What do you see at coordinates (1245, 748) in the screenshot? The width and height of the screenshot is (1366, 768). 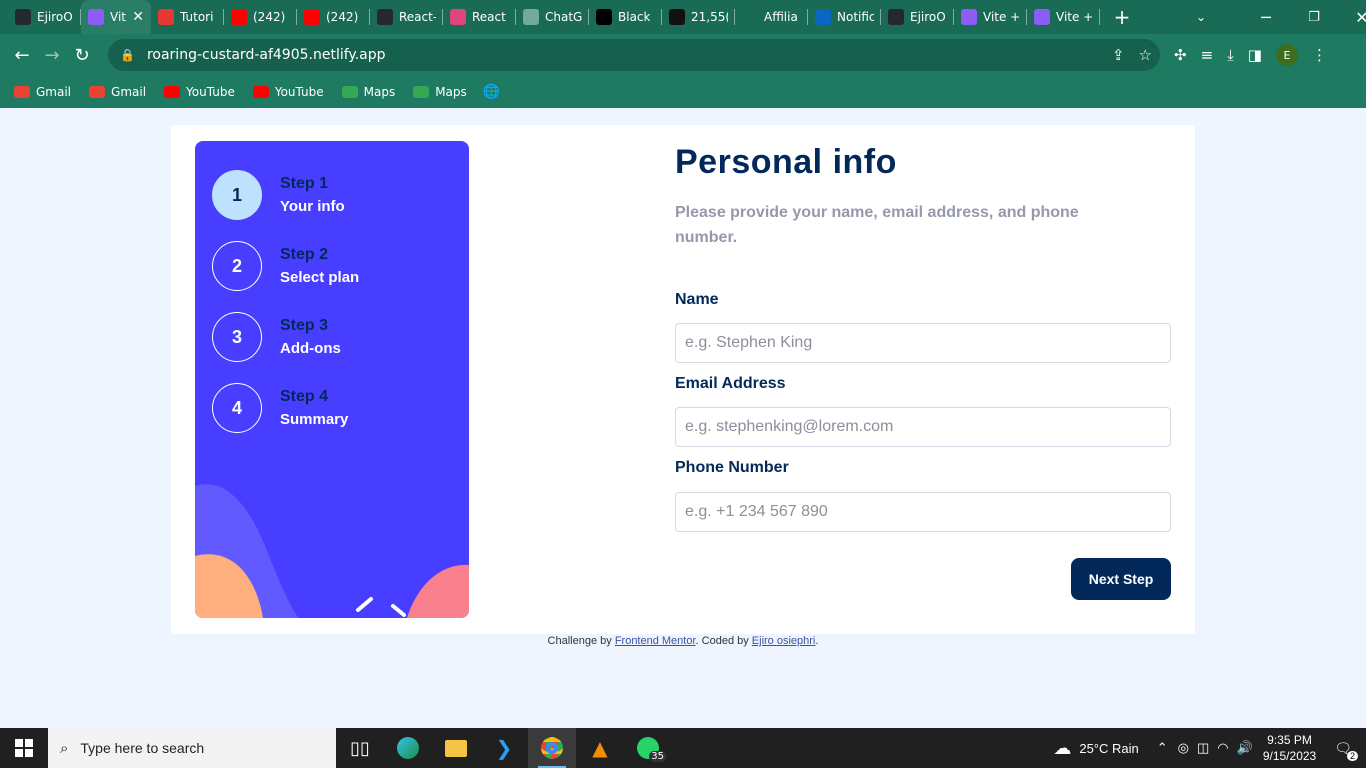 I see `volume-icon: 🔊` at bounding box center [1245, 748].